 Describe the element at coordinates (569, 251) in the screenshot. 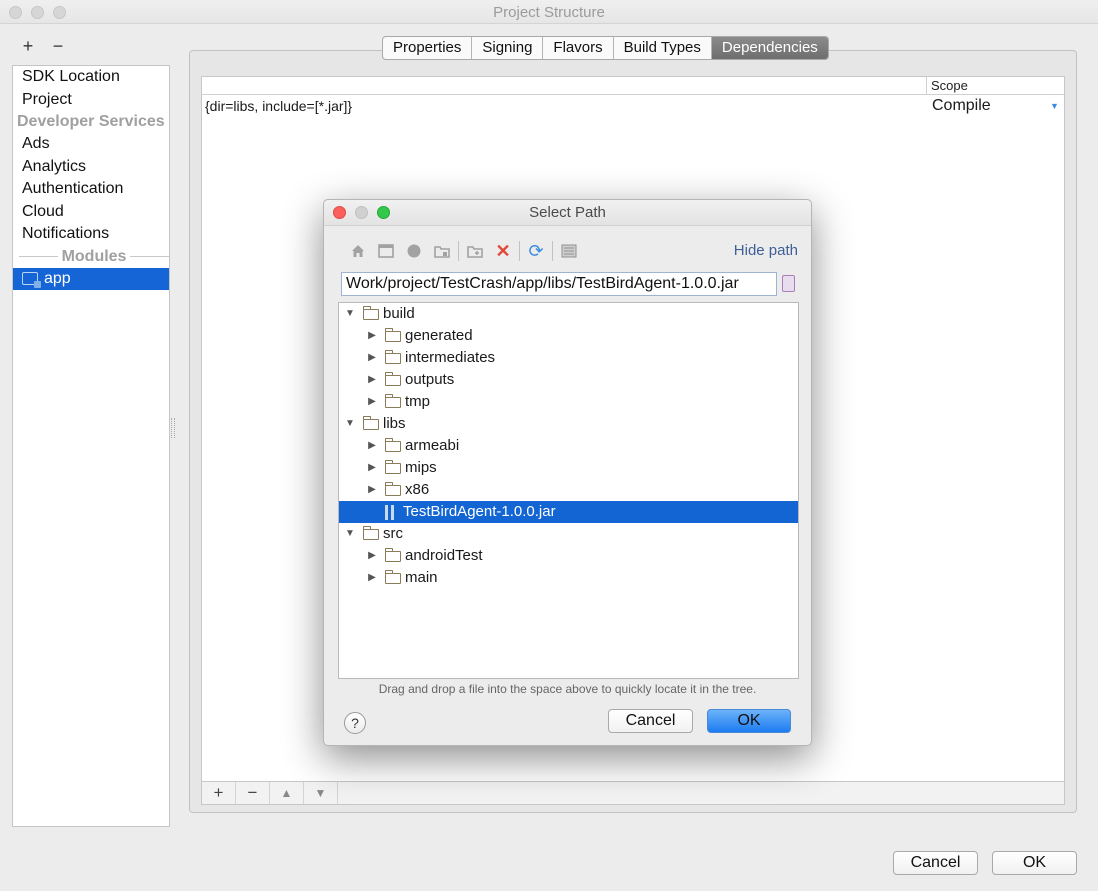

I see `show-hidden-icon` at that location.